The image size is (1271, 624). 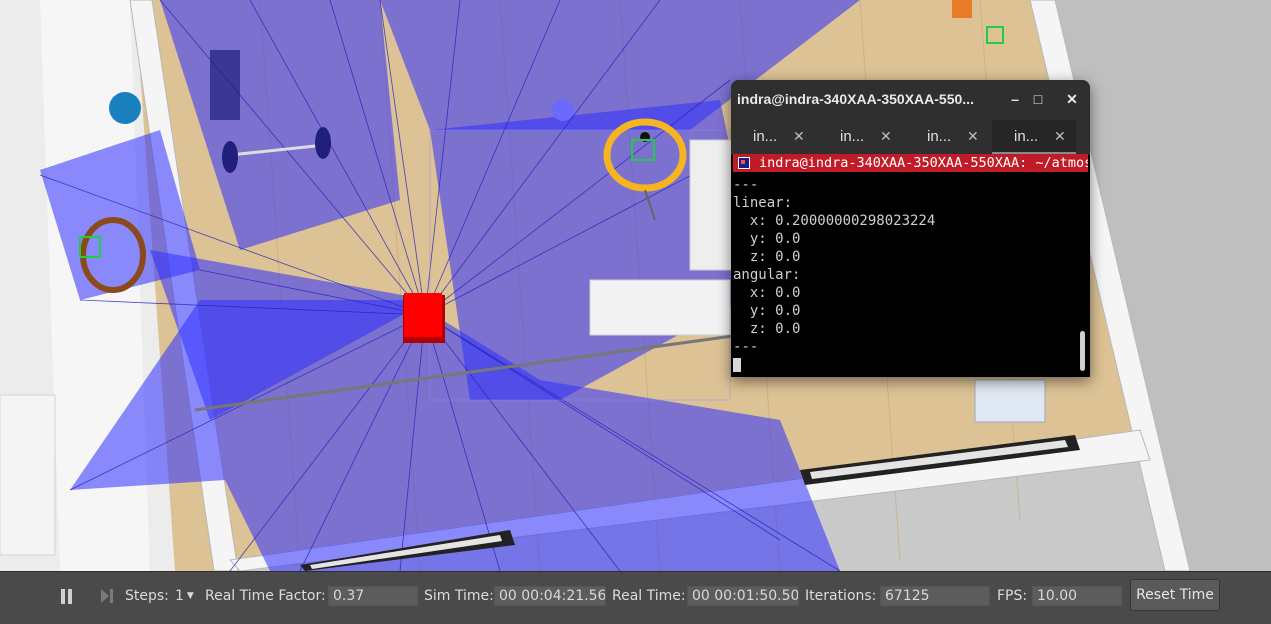 I want to click on tab-4-active: in... ✕, so click(x=1034, y=137).